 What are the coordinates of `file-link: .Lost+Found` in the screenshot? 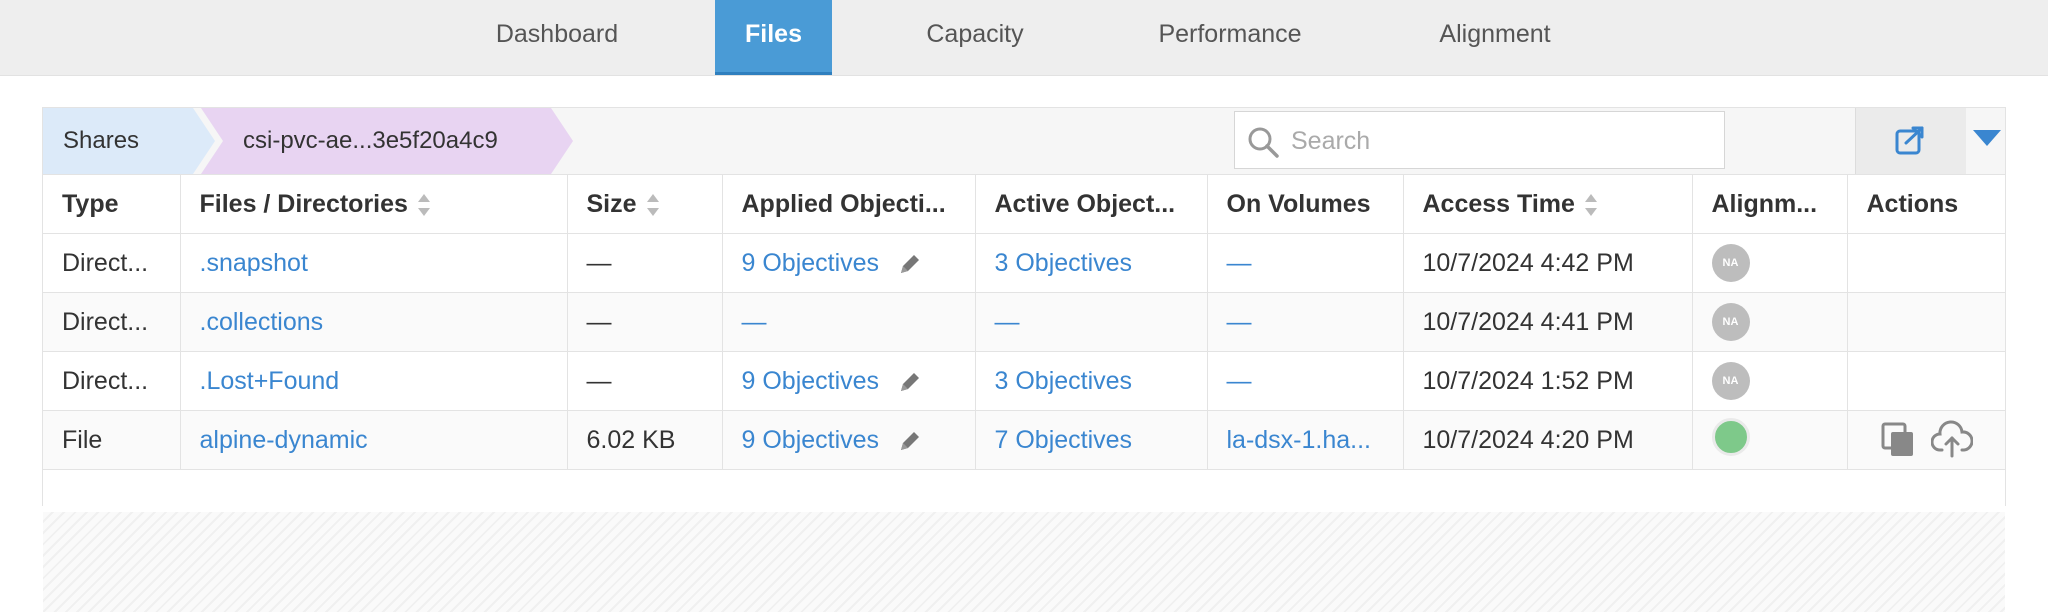 It's located at (270, 381).